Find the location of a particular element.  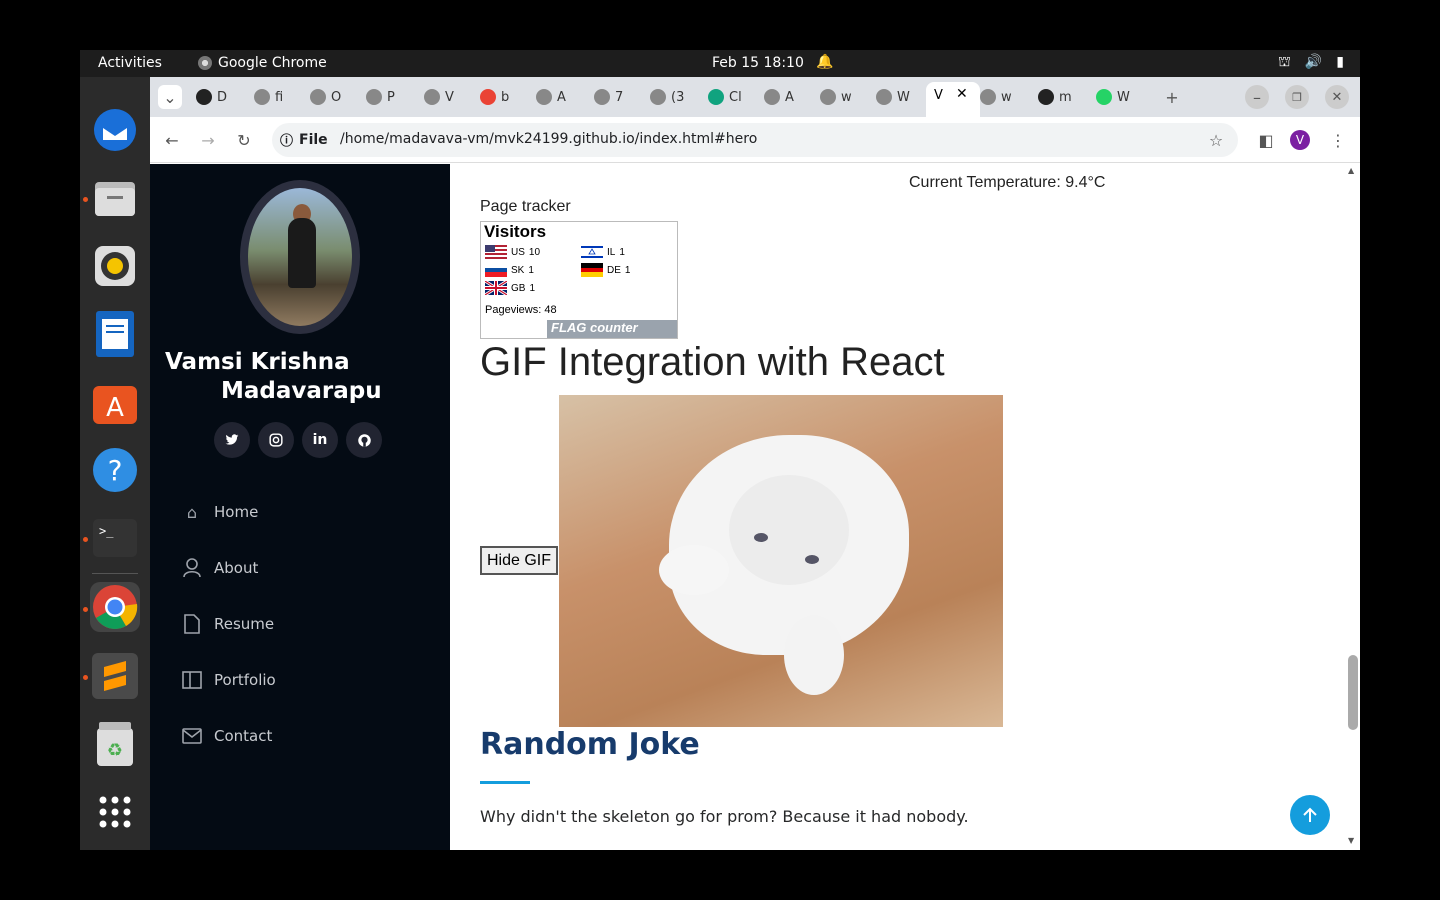

person-icon is located at coordinates (192, 568).